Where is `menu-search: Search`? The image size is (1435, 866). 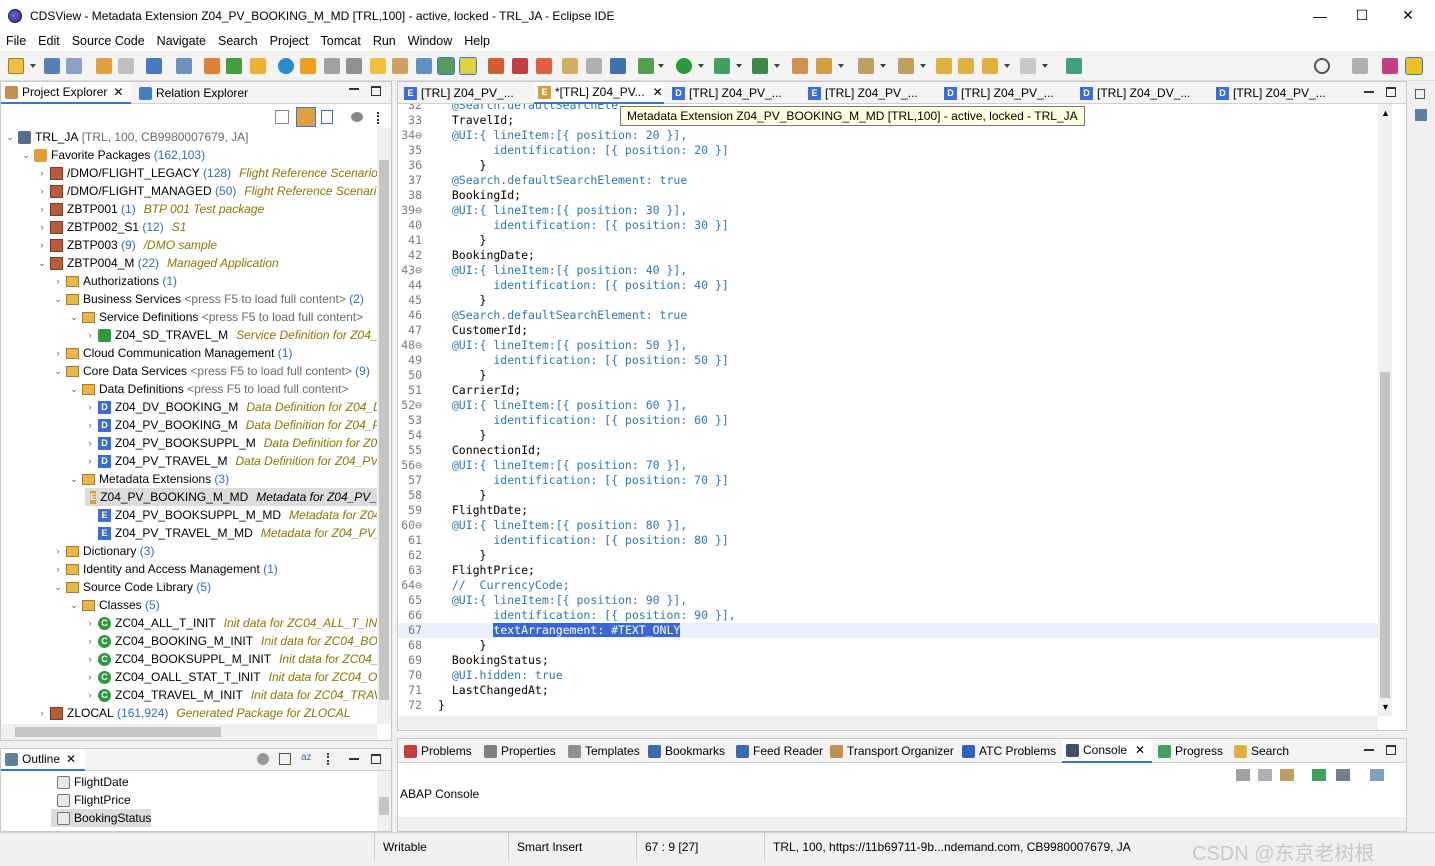 menu-search: Search is located at coordinates (238, 41).